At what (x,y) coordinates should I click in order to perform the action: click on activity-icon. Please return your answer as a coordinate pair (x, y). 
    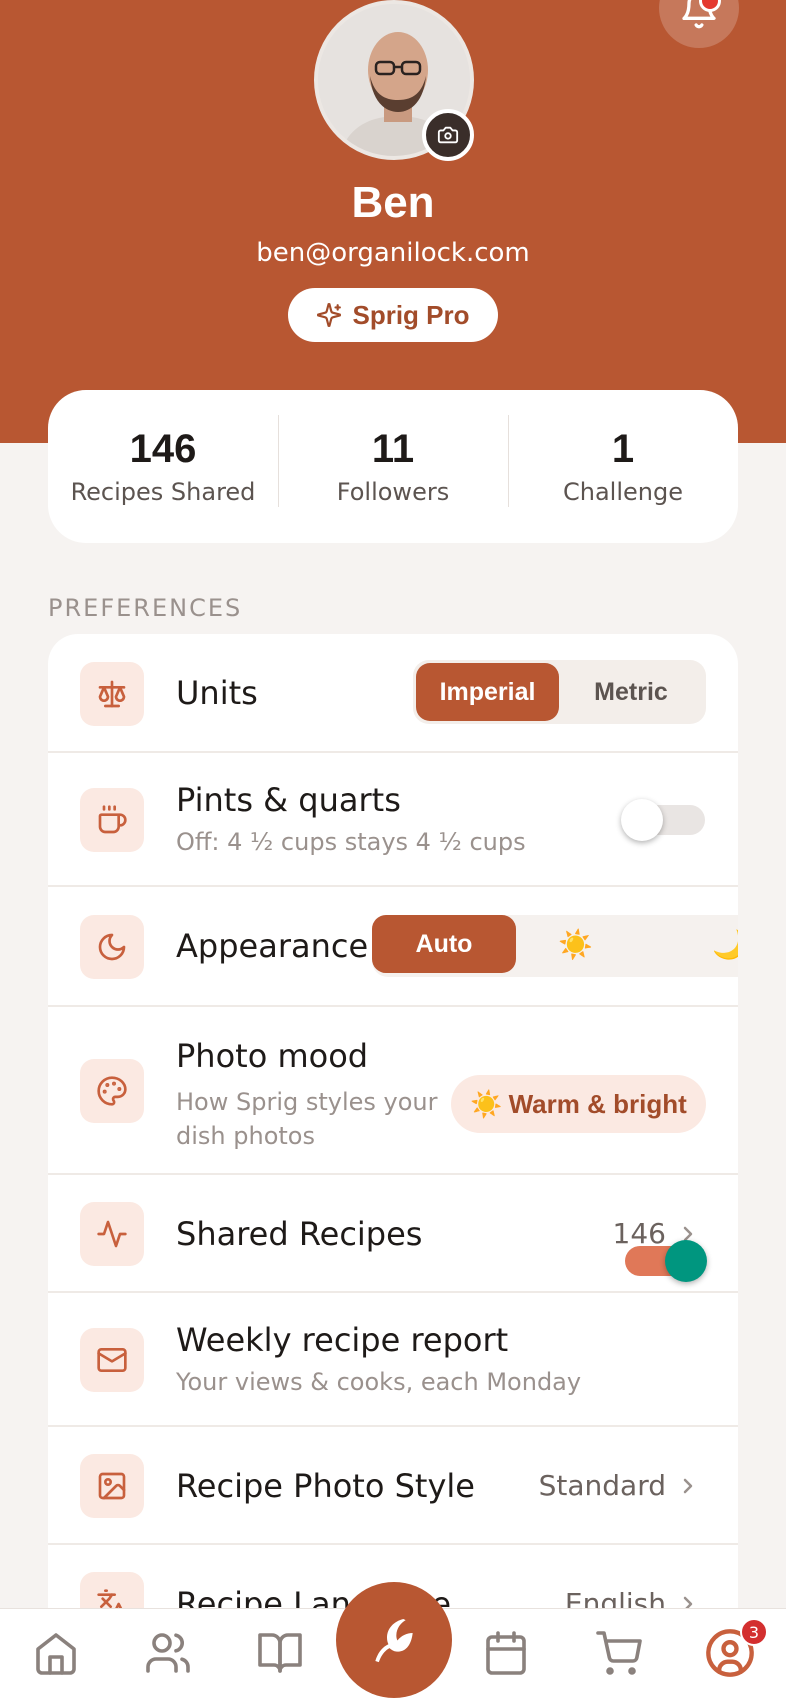
    Looking at the image, I should click on (112, 1234).